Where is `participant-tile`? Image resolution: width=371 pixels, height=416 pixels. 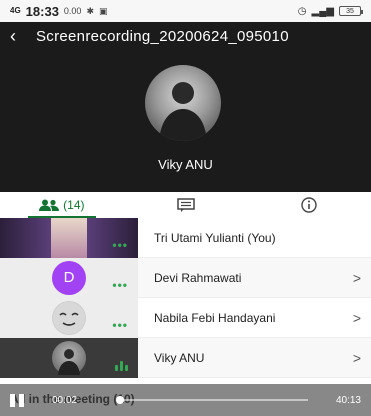
participant-tile is located at coordinates (69, 357).